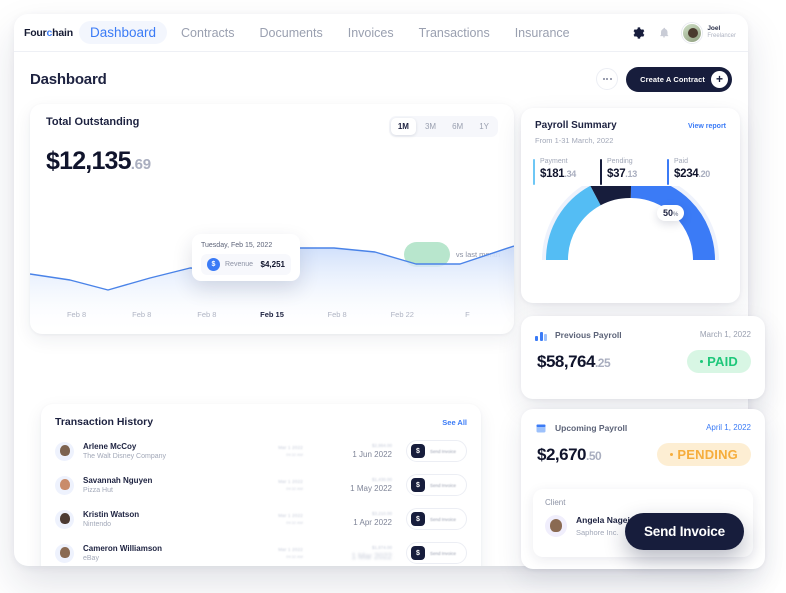 This screenshot has width=786, height=593. I want to click on status-badge: PAID, so click(719, 361).